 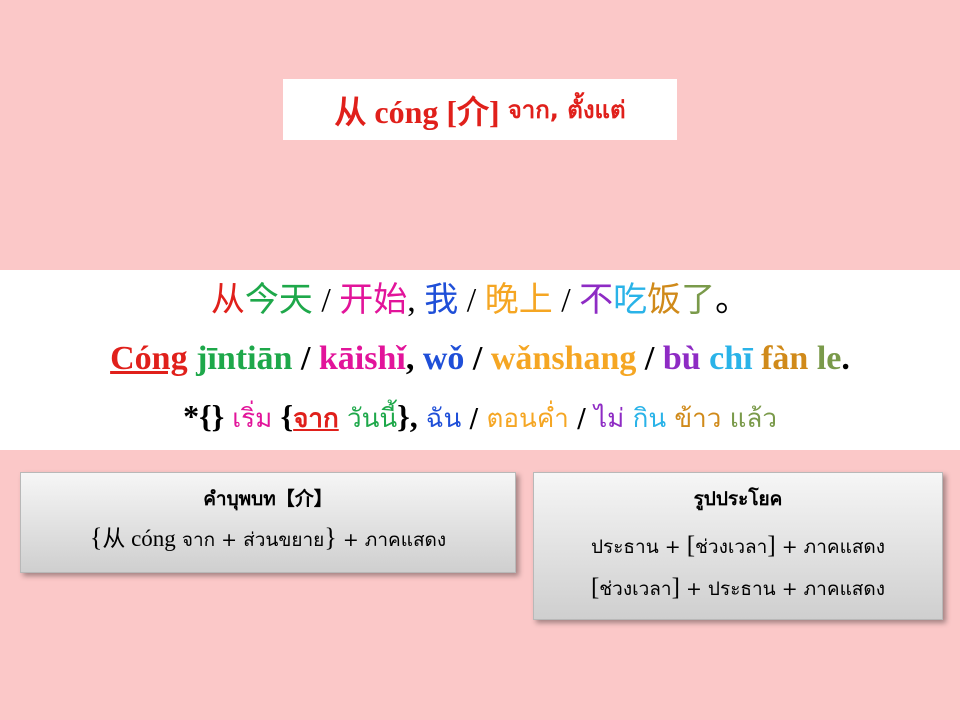 What do you see at coordinates (527, 419) in the screenshot?
I see `thai-segment: ตอนค่ำ` at bounding box center [527, 419].